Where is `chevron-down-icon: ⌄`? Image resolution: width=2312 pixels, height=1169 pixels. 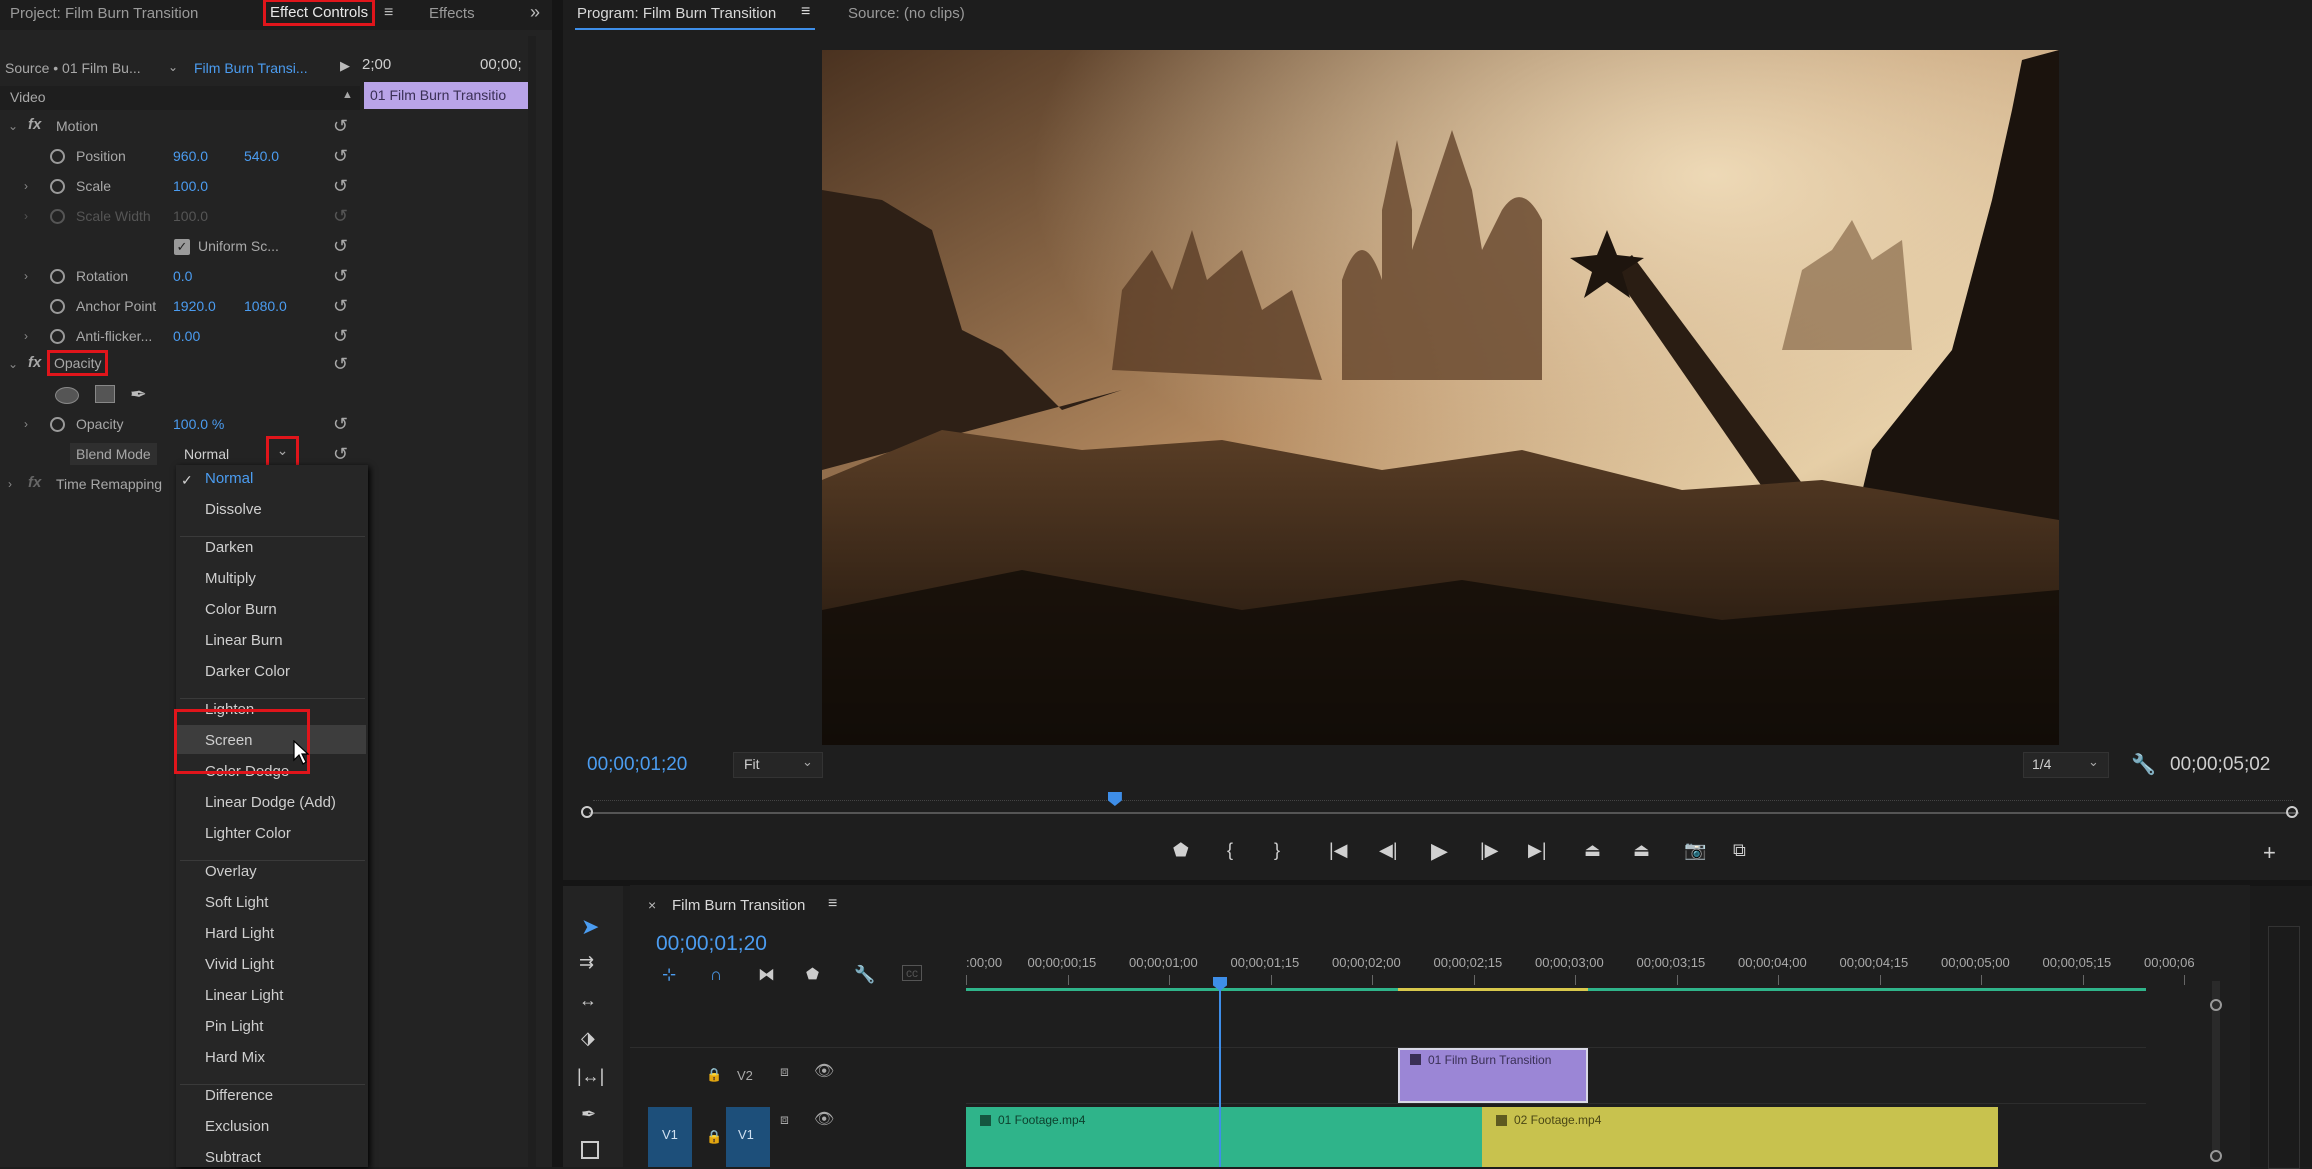
chevron-down-icon: ⌄ is located at coordinates (173, 67).